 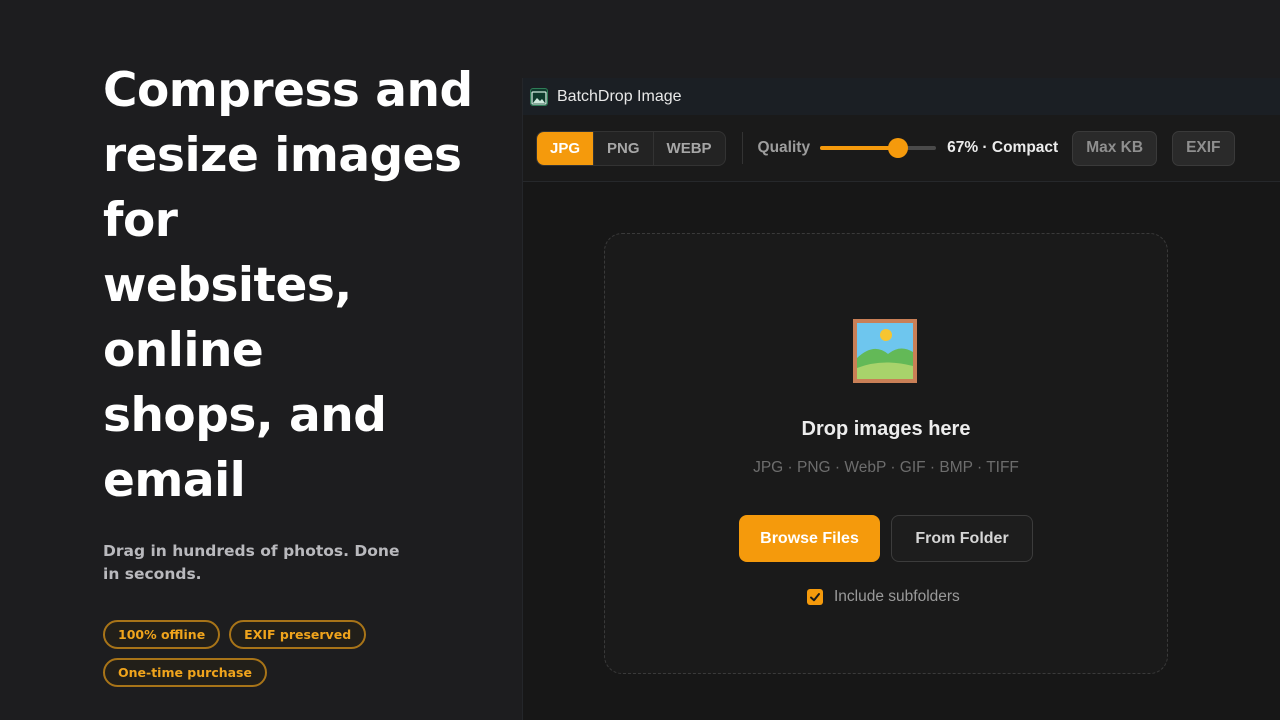 I want to click on include-subfolders-checkbox, so click(x=815, y=597).